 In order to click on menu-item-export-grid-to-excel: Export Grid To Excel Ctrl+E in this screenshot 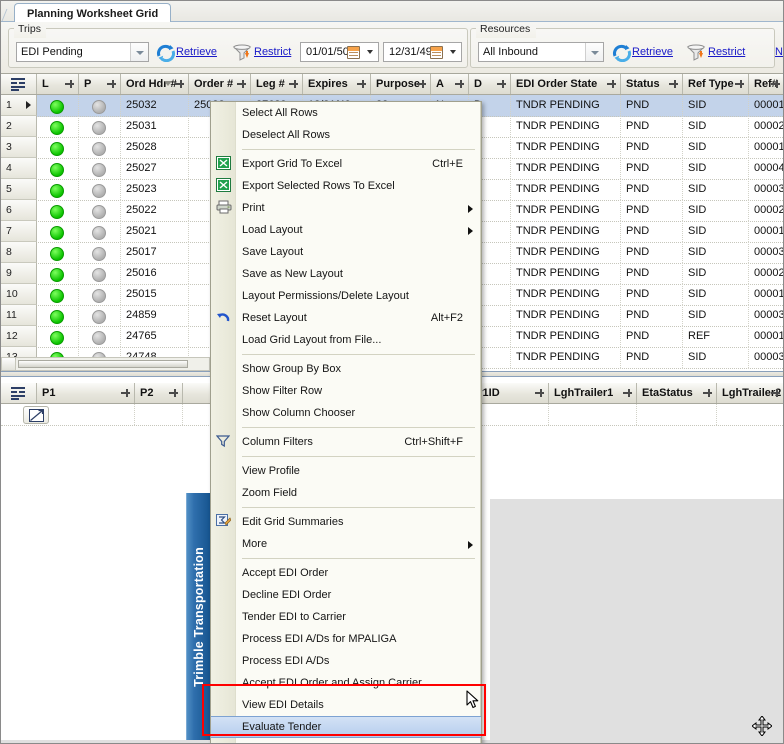, I will do `click(346, 164)`.